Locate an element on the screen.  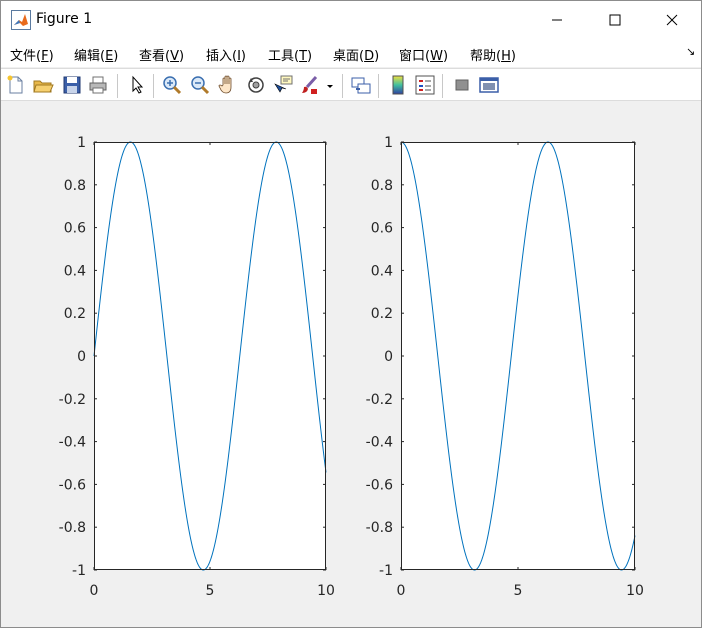
menu-item: 文件(F) is located at coordinates (32, 54).